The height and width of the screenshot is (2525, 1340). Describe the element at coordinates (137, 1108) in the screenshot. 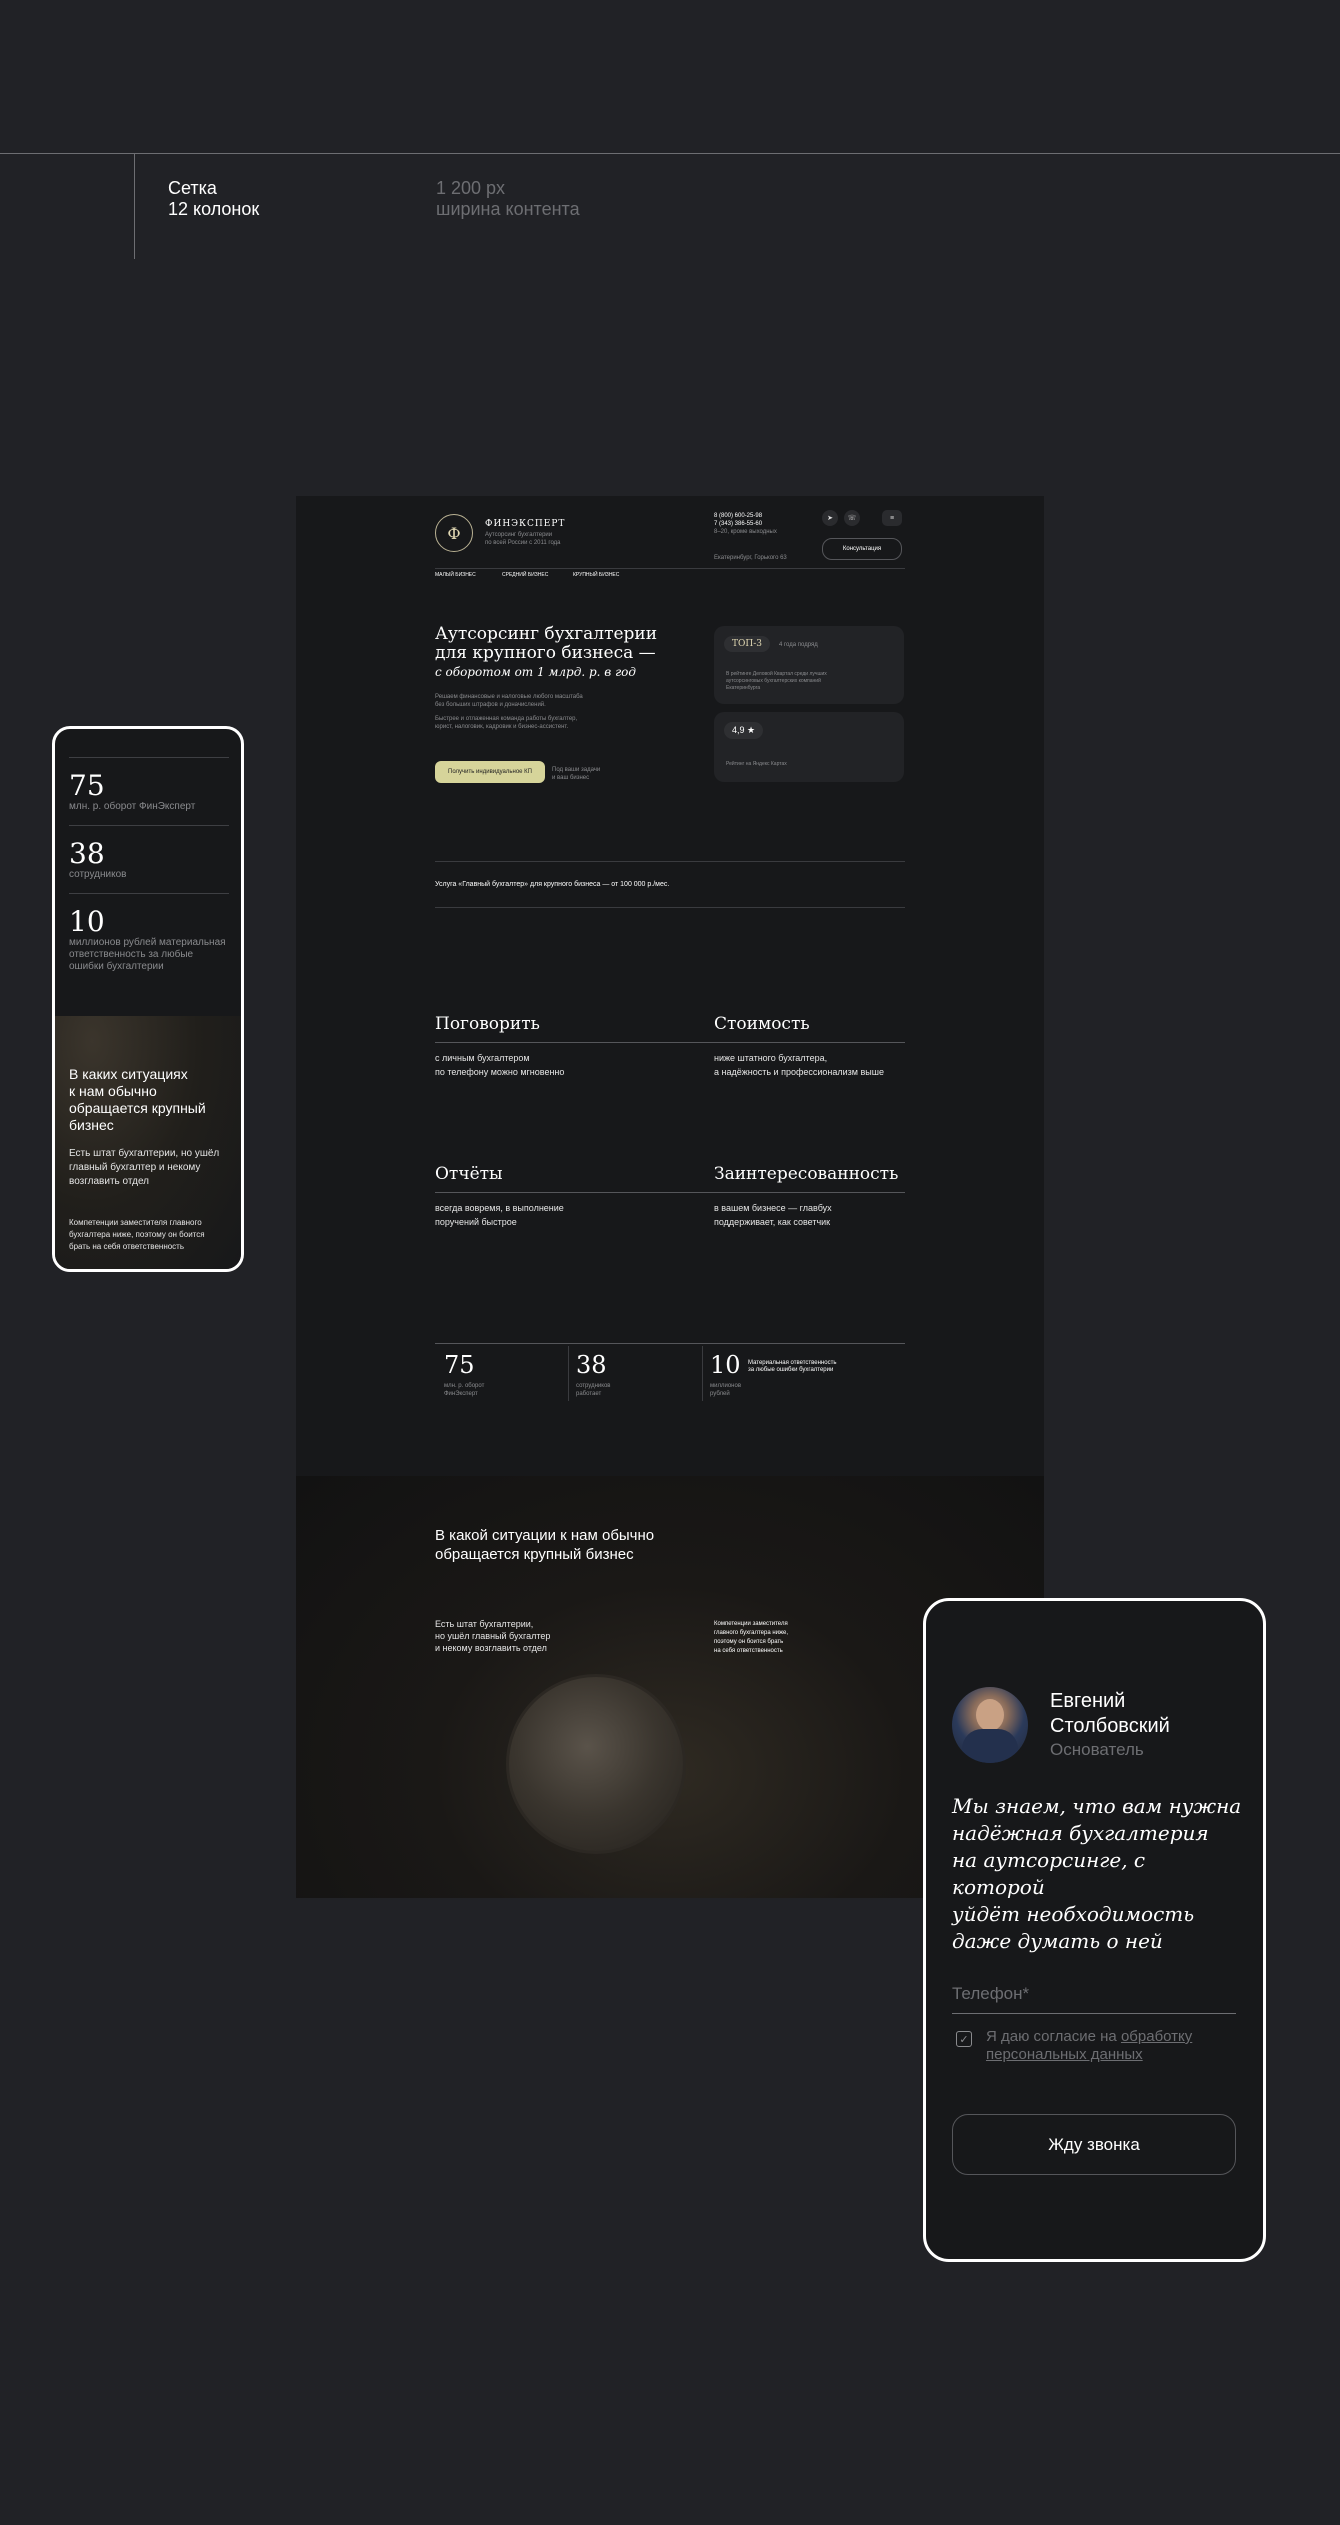

I see `situation-title-line: обращается крупный` at that location.